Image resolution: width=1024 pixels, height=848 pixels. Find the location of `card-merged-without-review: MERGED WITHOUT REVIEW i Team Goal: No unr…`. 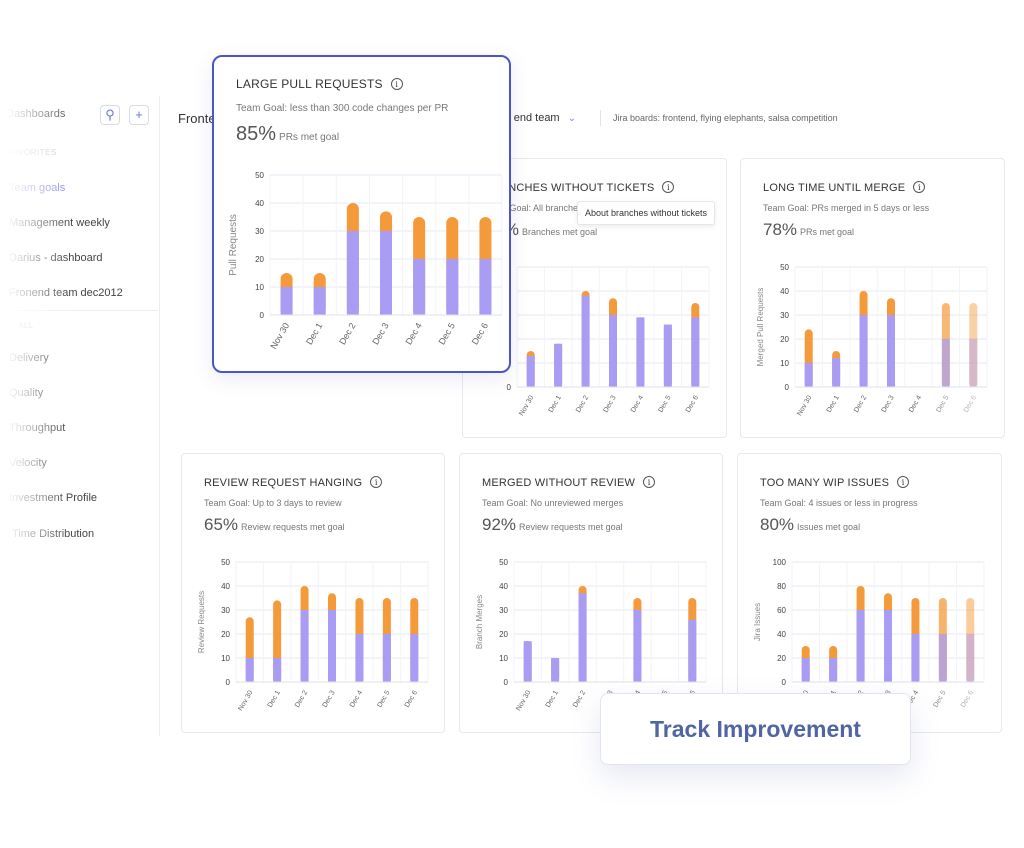

card-merged-without-review: MERGED WITHOUT REVIEW i Team Goal: No unr… is located at coordinates (591, 593).